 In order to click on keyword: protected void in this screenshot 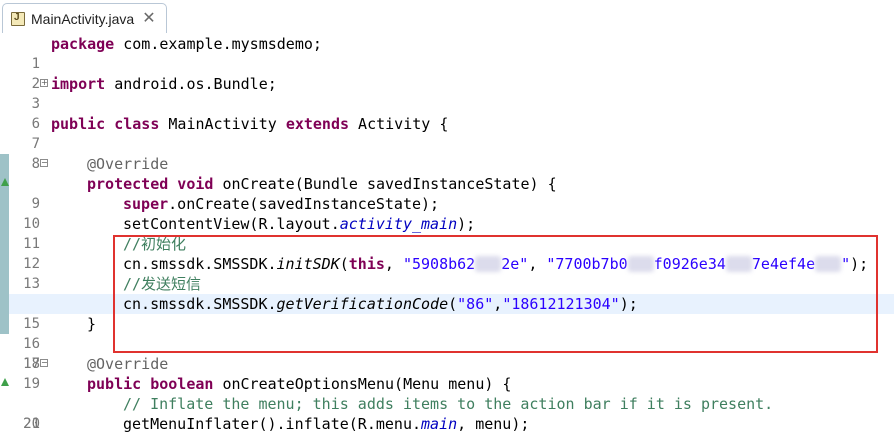, I will do `click(150, 184)`.